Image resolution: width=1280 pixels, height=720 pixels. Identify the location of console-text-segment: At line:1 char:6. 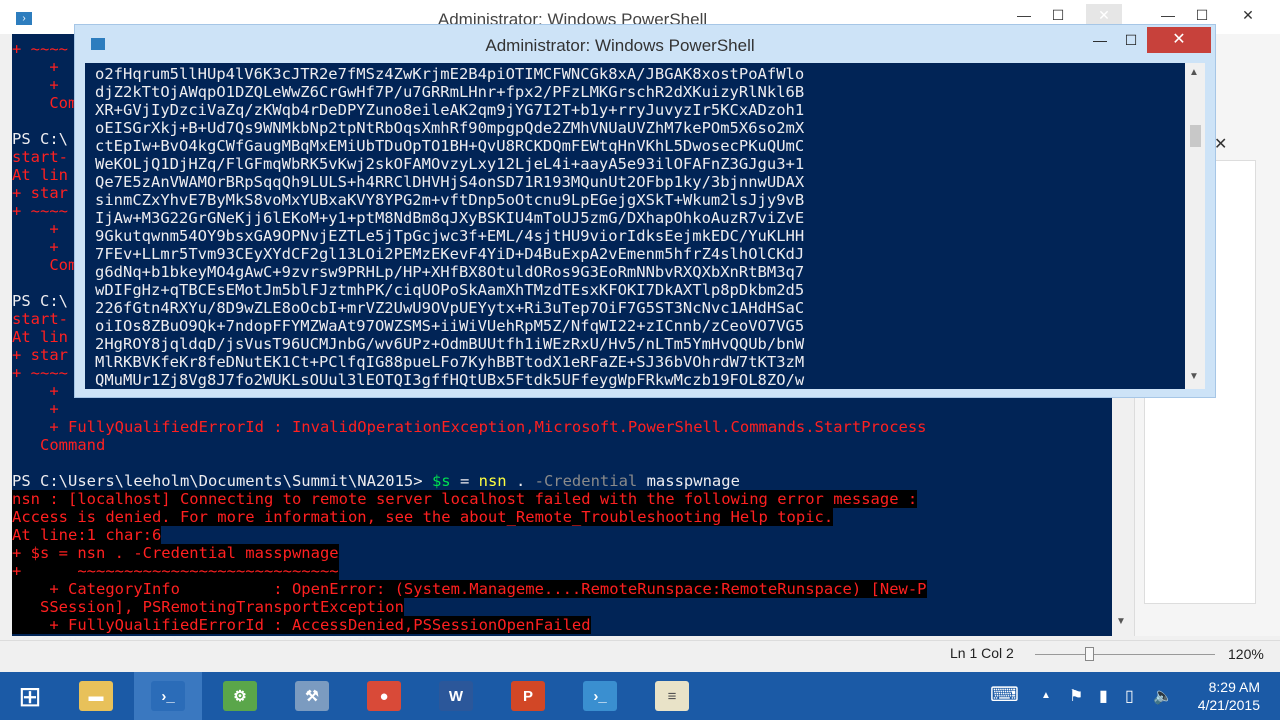
(87, 535).